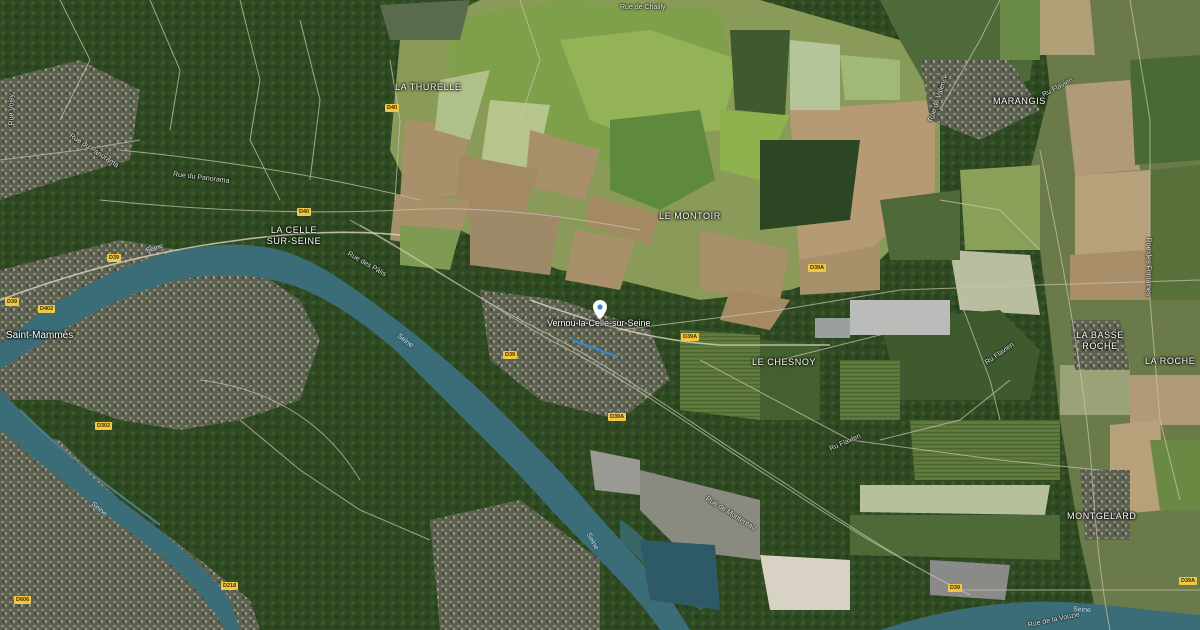 The height and width of the screenshot is (630, 1200). I want to click on locality-label-la-roche: LA ROCHE, so click(1170, 361).